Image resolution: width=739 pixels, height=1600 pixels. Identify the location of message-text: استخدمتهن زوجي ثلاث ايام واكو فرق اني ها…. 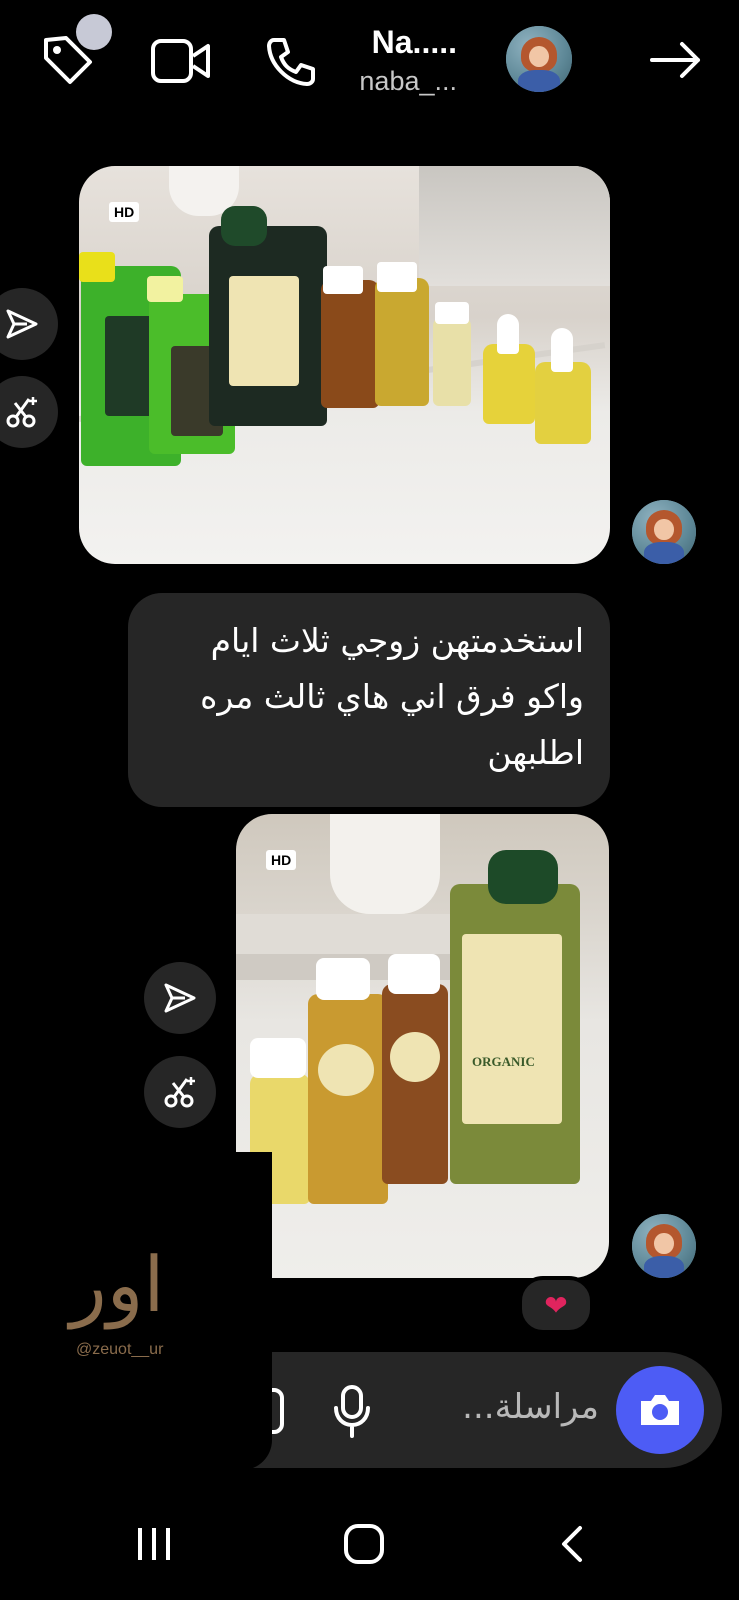
(392, 696).